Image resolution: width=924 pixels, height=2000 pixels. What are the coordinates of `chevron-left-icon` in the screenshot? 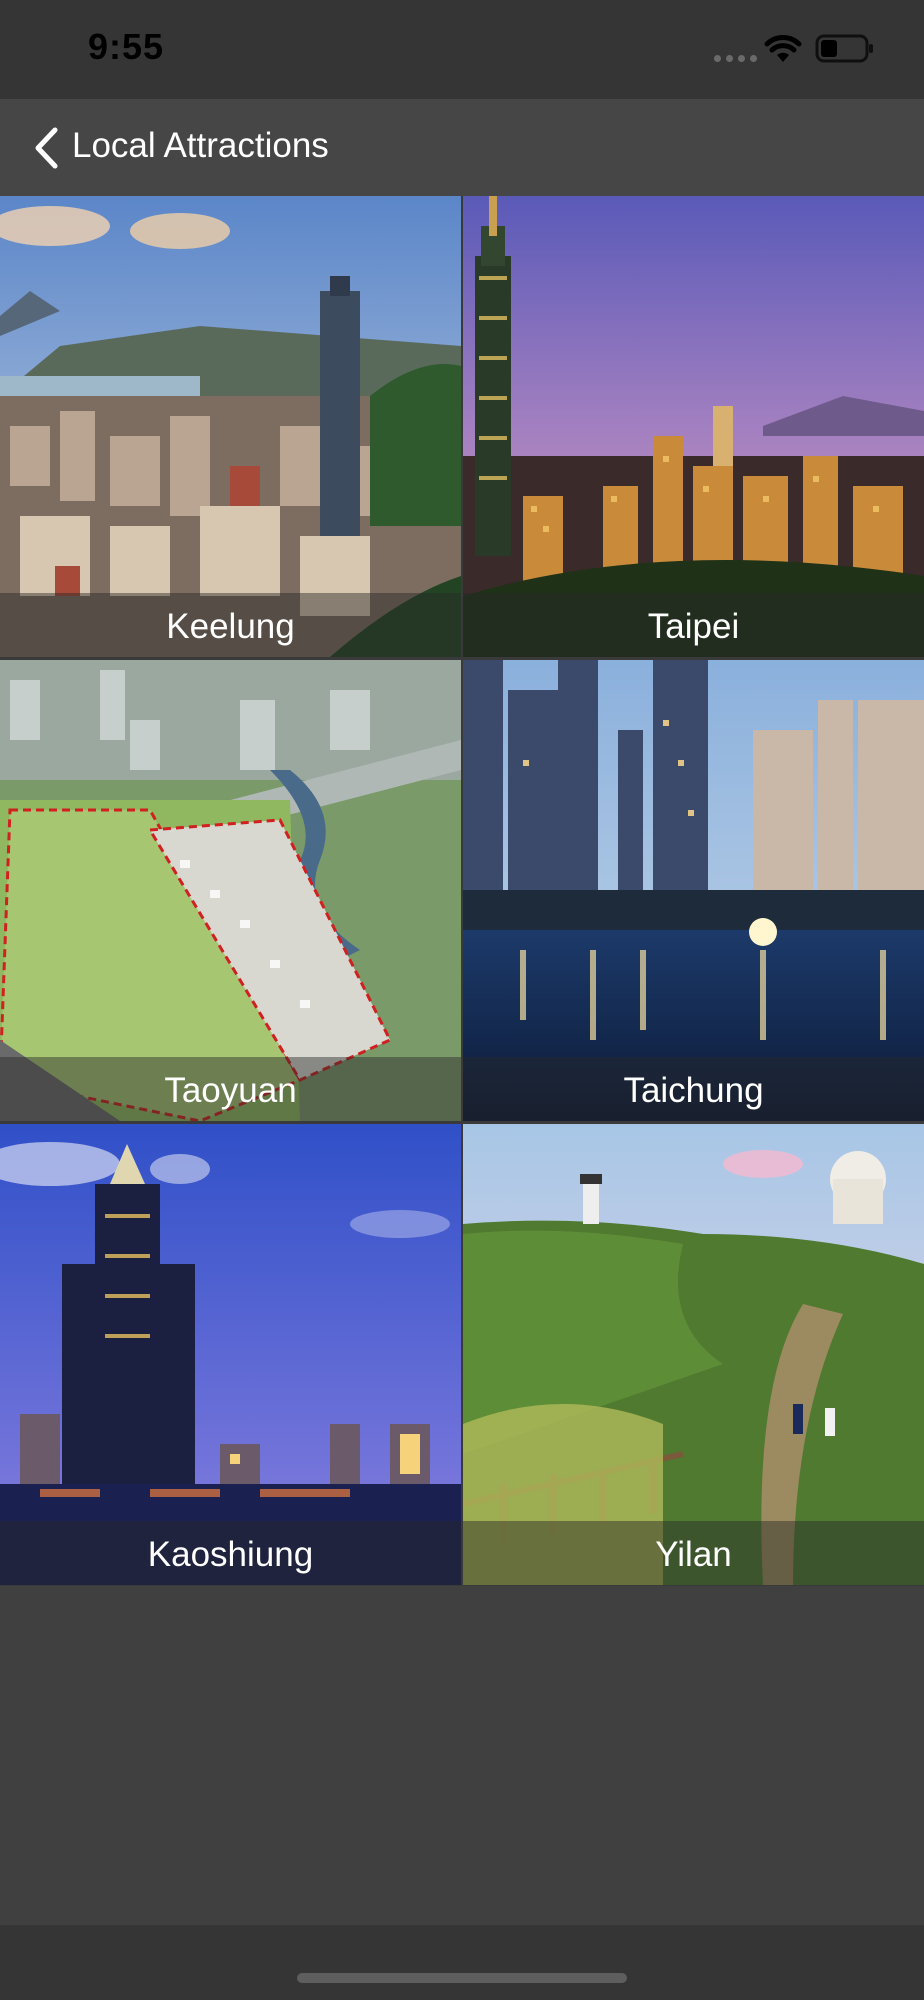 It's located at (46, 148).